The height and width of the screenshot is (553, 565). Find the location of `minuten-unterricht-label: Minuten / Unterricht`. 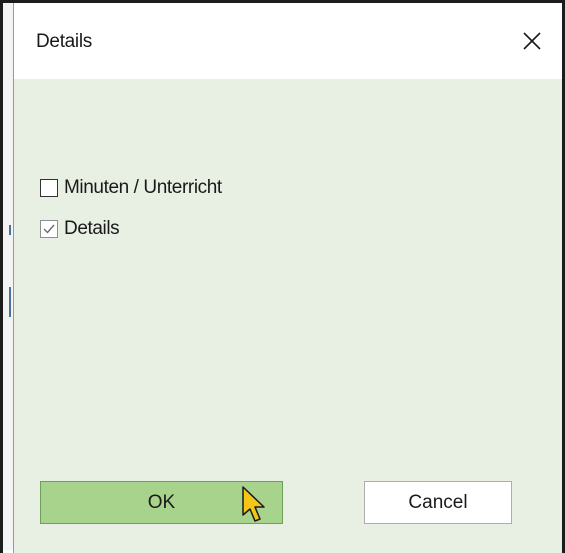

minuten-unterricht-label: Minuten / Unterricht is located at coordinates (143, 187).